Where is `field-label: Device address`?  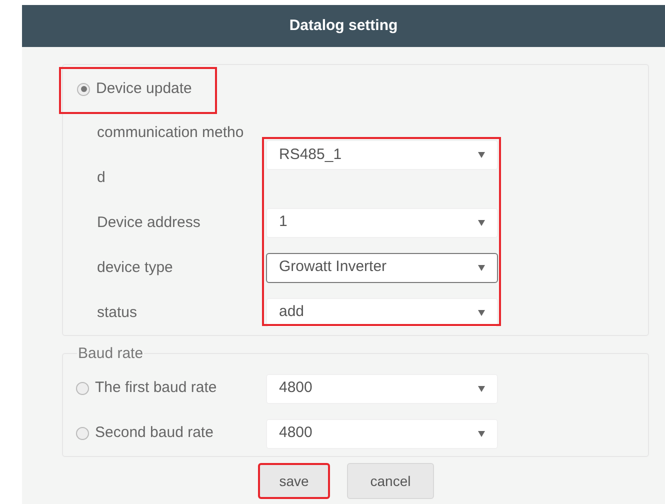
field-label: Device address is located at coordinates (149, 223).